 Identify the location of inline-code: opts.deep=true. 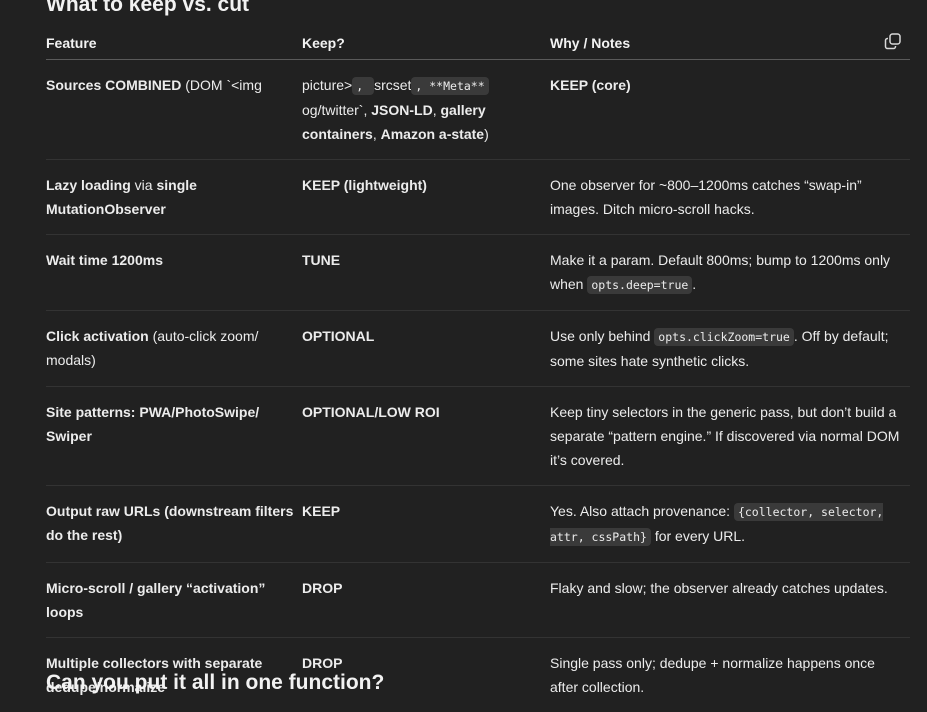
(639, 285).